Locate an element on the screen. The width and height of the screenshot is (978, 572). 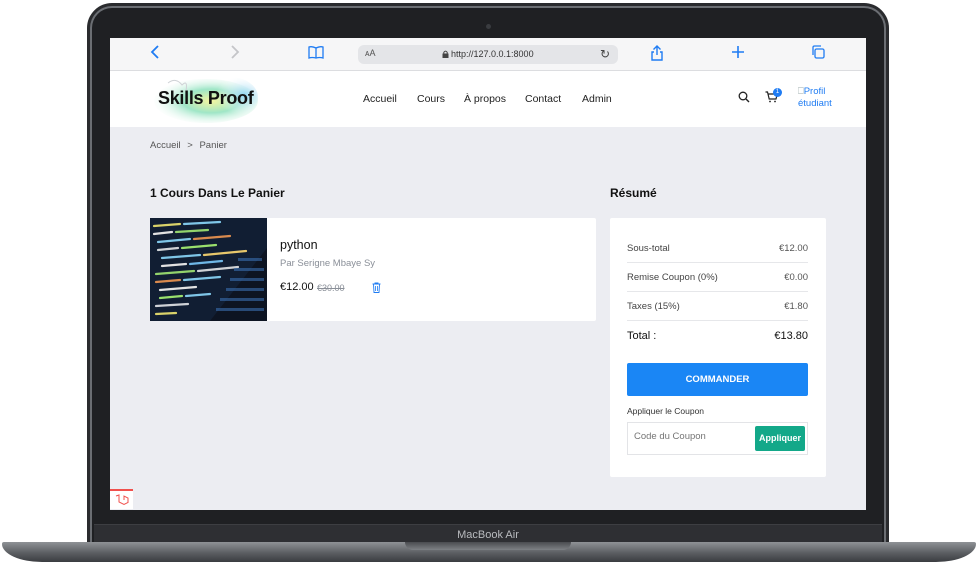
camera-dot is located at coordinates (488, 26).